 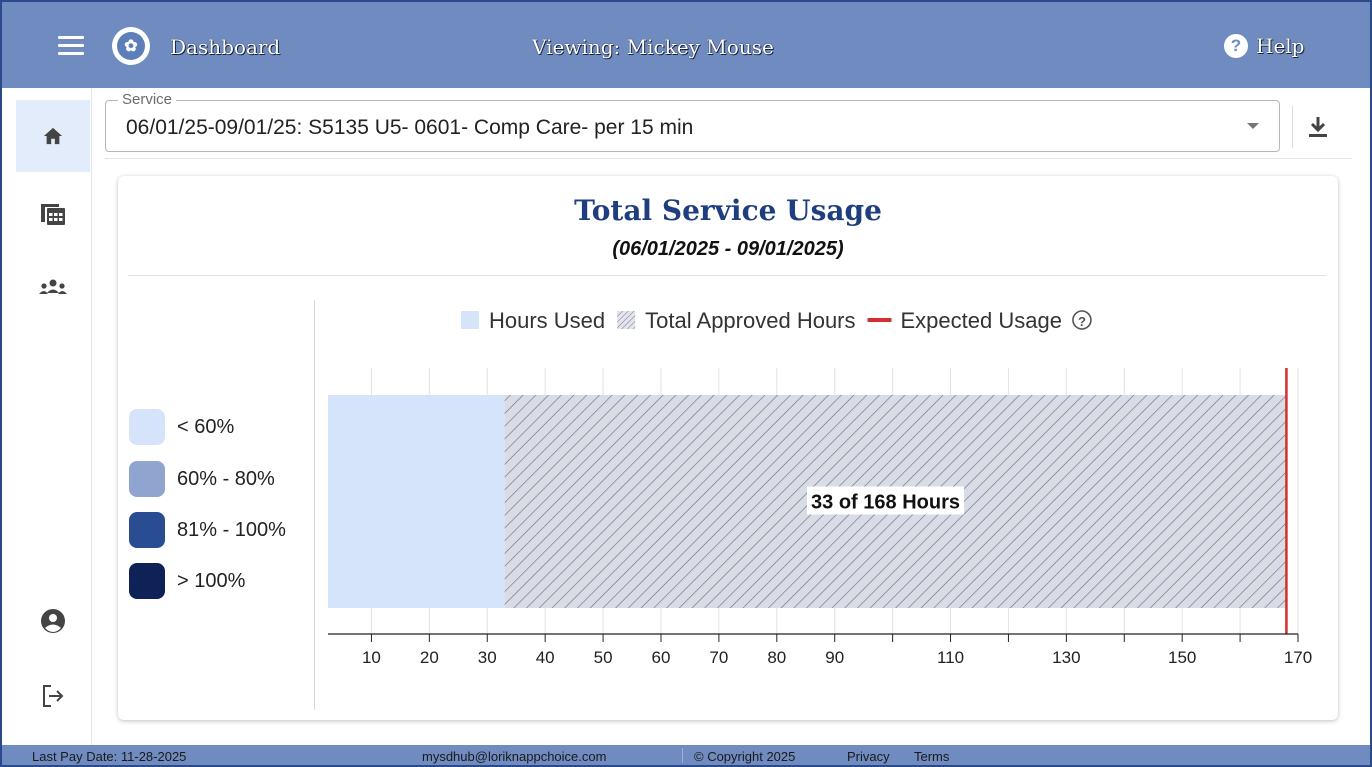 I want to click on x-tick-label: 170, so click(x=1298, y=657).